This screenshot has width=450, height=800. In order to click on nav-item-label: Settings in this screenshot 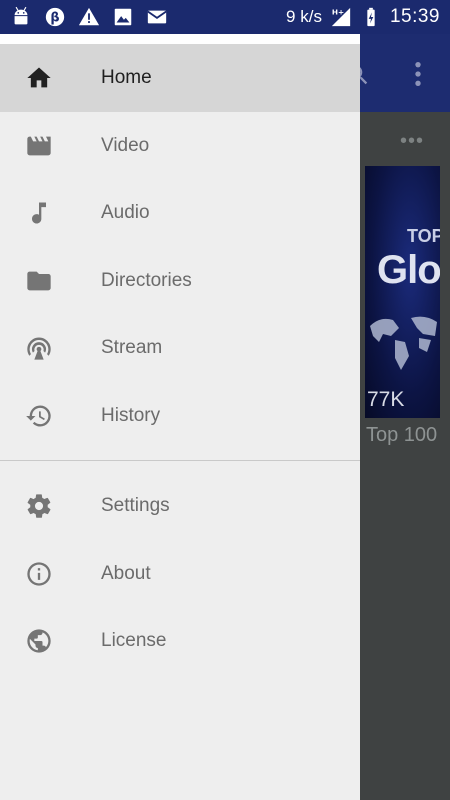, I will do `click(135, 506)`.